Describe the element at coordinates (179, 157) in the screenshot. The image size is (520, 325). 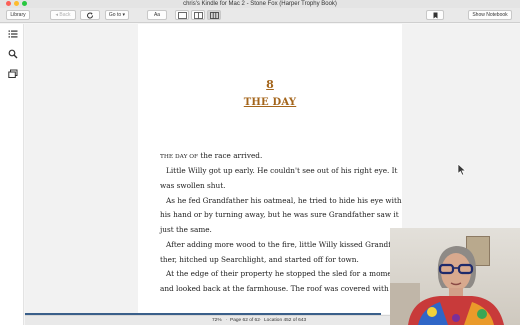
I see `first-line-smallcaps: The day of` at that location.